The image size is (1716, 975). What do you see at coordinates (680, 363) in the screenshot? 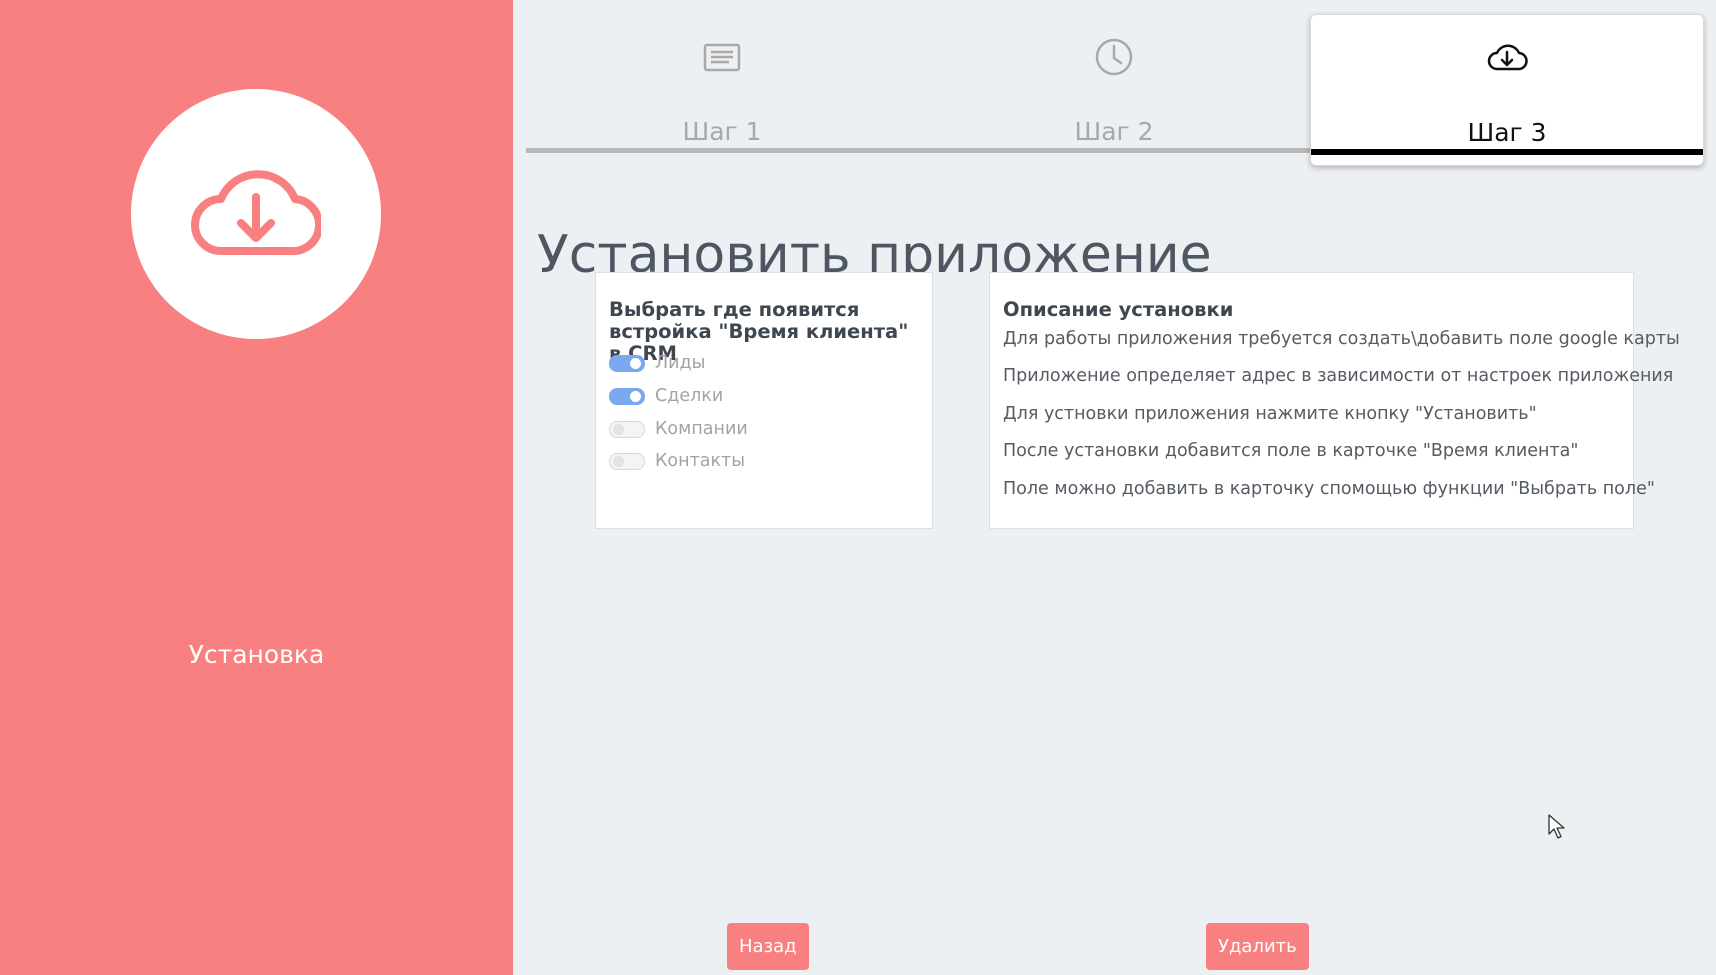
I see `leads-toggle-label: Лиды` at bounding box center [680, 363].